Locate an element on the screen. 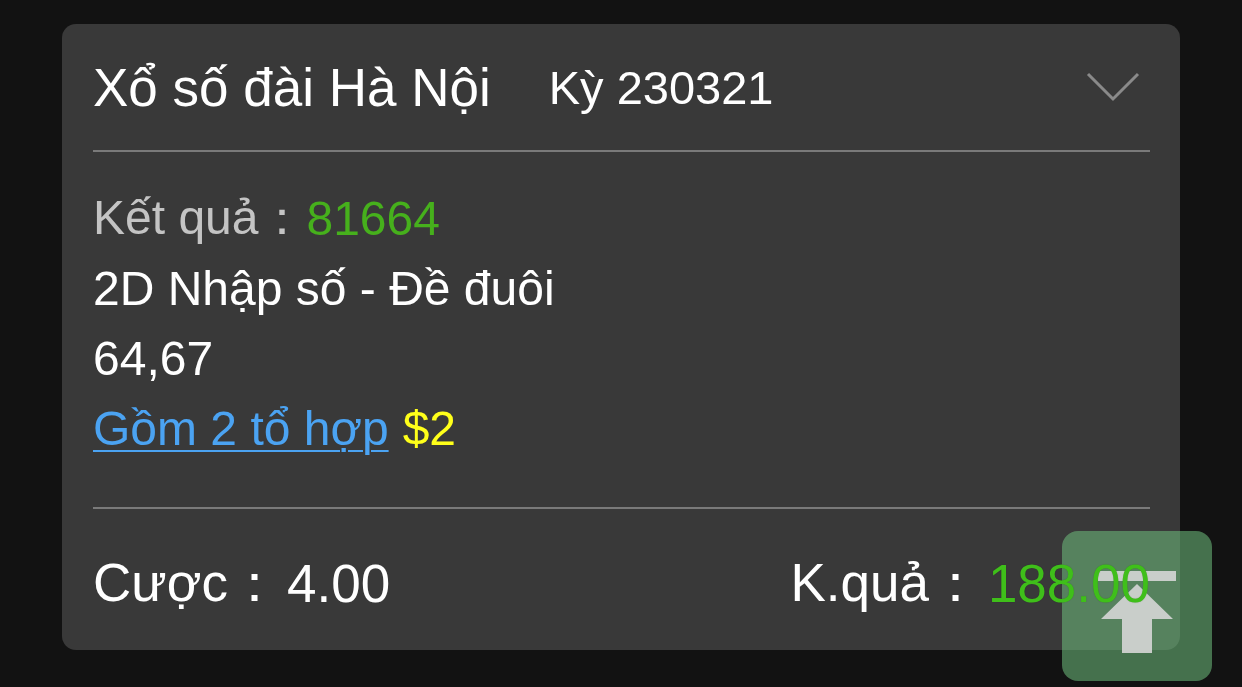 This screenshot has width=1242, height=687. amount-text: $2 is located at coordinates (429, 428).